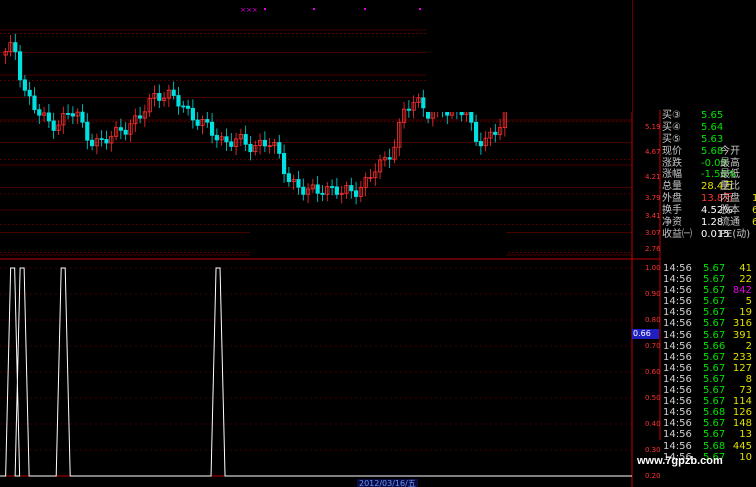 This screenshot has width=756, height=487. Describe the element at coordinates (742, 357) in the screenshot. I see `trade-volume: 233` at that location.